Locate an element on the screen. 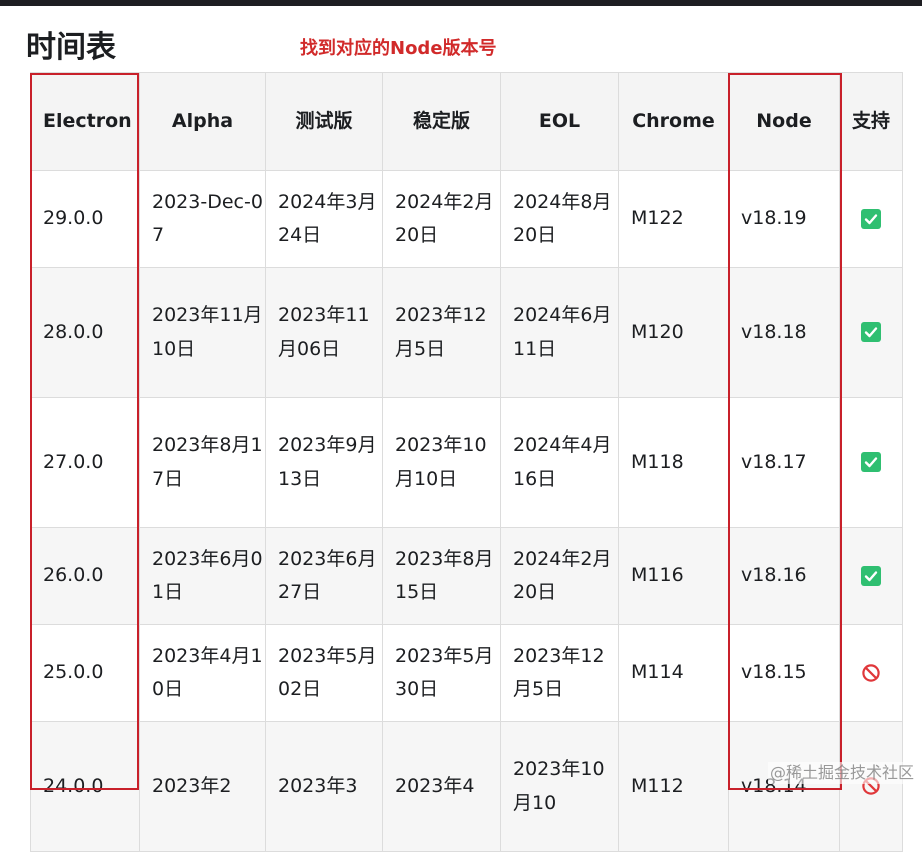  cell-chrome: M120 is located at coordinates (673, 332).